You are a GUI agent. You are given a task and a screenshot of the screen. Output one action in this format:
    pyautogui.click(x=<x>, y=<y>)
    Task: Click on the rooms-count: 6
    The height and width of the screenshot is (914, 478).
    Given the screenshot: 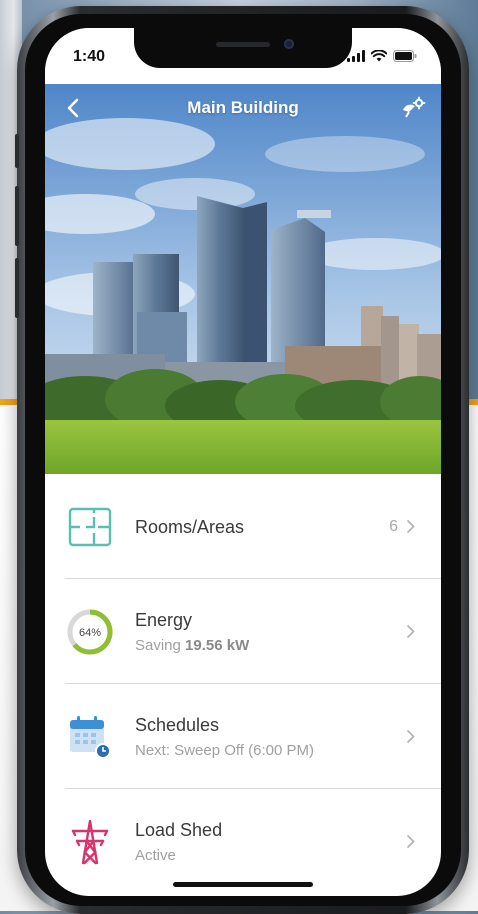 What is the action you would take?
    pyautogui.click(x=393, y=526)
    